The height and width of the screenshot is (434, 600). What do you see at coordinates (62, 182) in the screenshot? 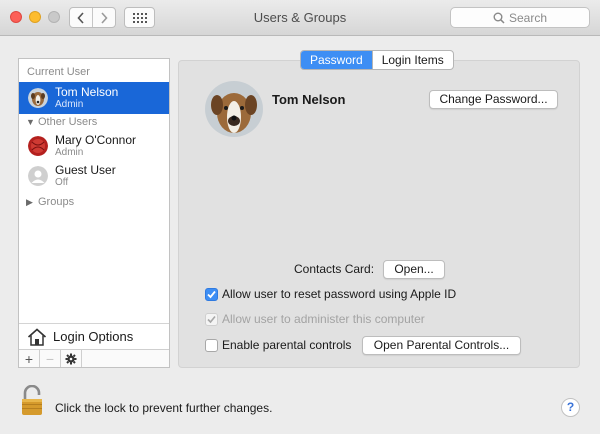
I see `user-role: Off` at bounding box center [62, 182].